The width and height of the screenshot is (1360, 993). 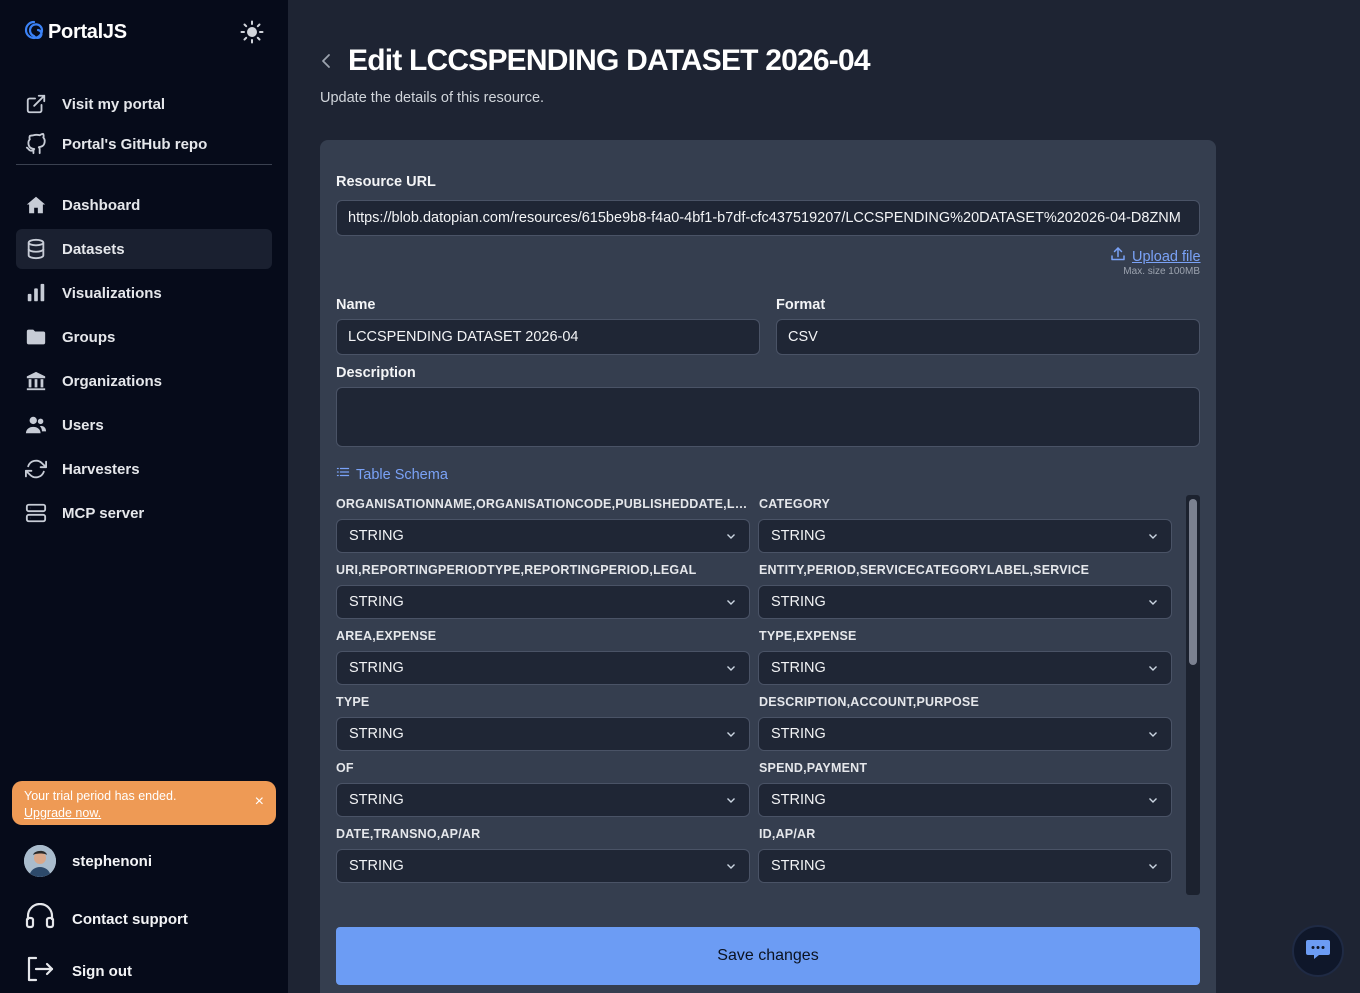 What do you see at coordinates (609, 60) in the screenshot?
I see `page-title: Edit LCCSPENDING DATASET 2026-04` at bounding box center [609, 60].